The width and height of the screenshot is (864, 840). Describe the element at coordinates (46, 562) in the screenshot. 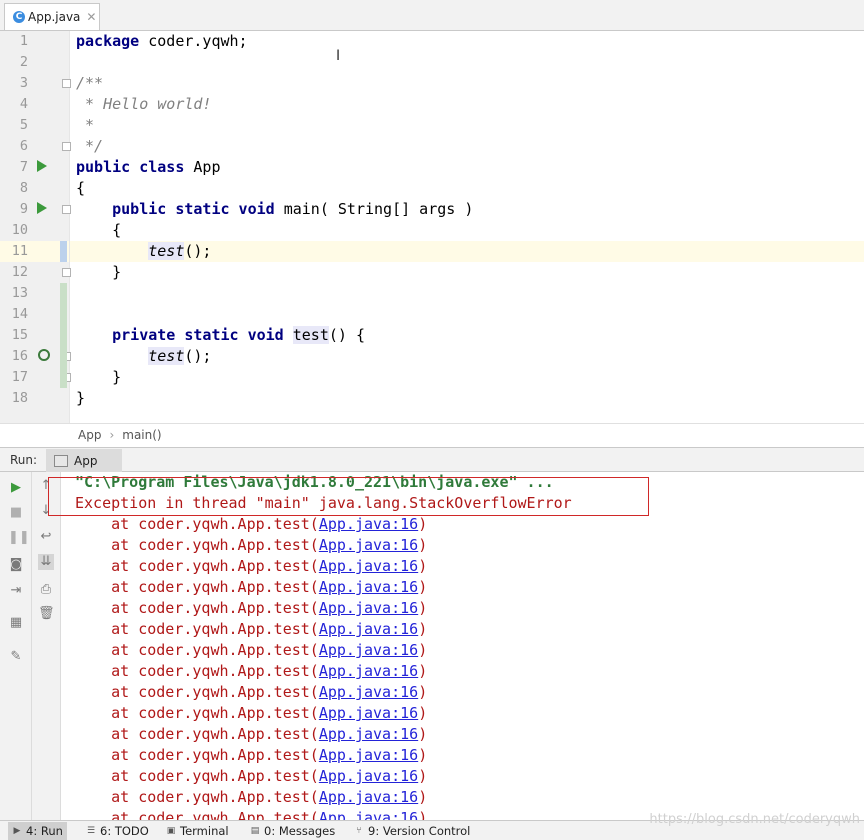

I see `scroll-to-end-icon: ⇊` at that location.